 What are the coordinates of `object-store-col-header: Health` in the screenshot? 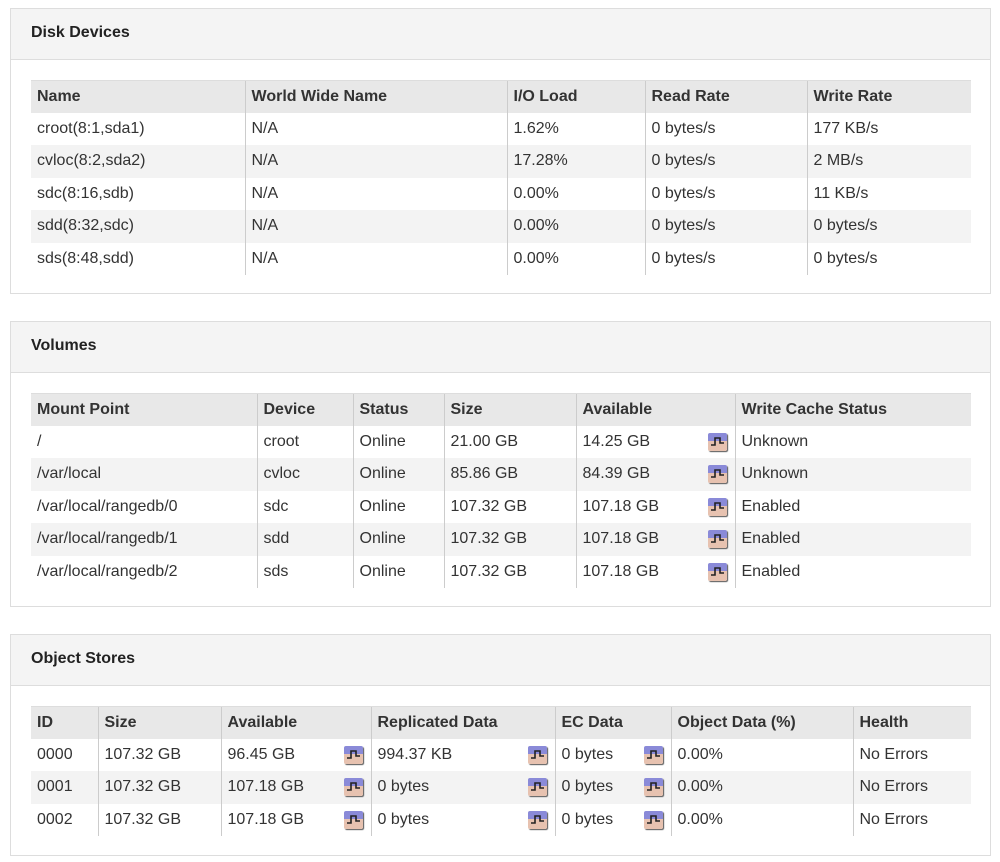 It's located at (911, 722).